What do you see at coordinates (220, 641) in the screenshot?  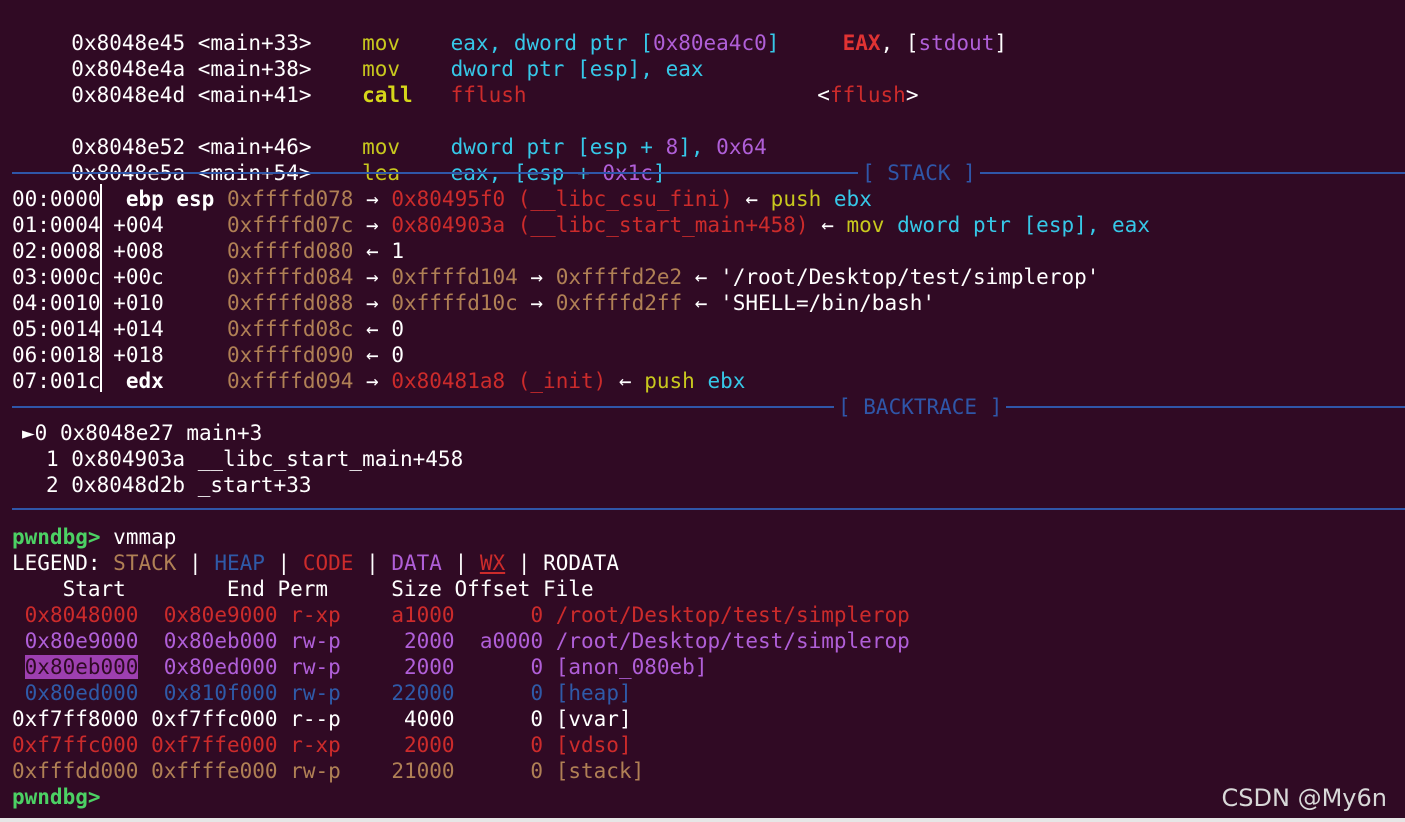 I see `vmmap-end: 0x80eb000` at bounding box center [220, 641].